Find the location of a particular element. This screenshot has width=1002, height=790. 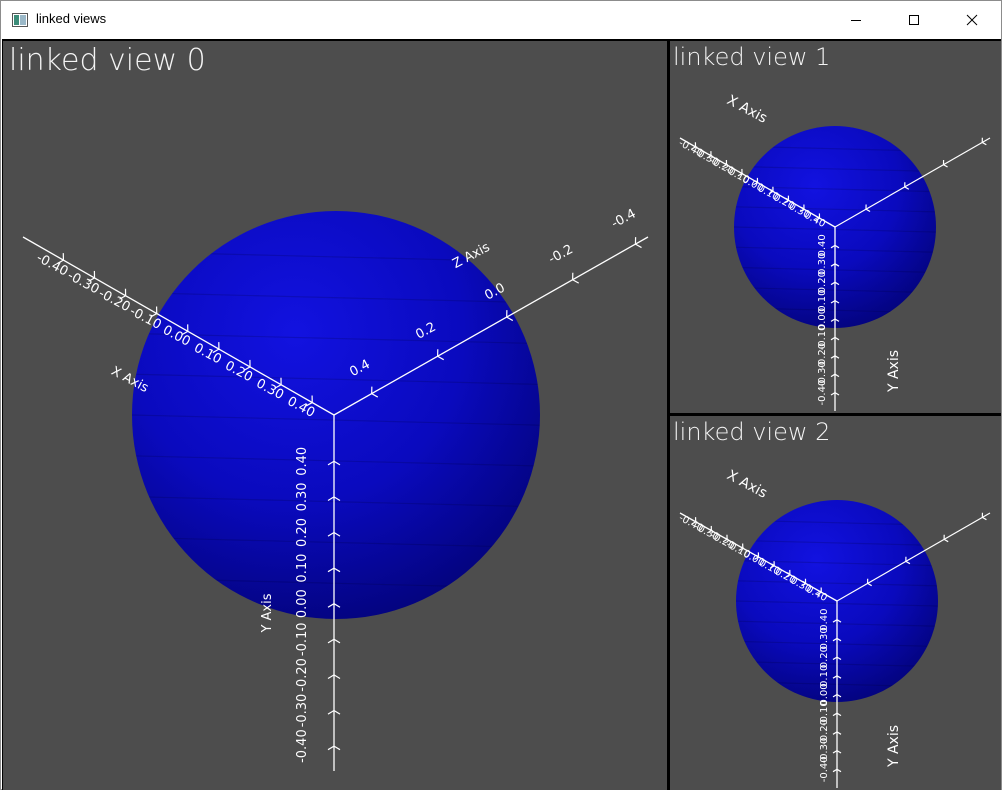

y-axis-tick-label: -0.10 is located at coordinates (302, 639).